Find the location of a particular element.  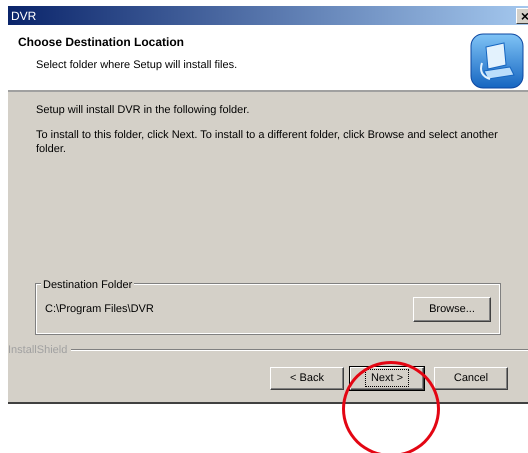

computer-icon is located at coordinates (497, 61).